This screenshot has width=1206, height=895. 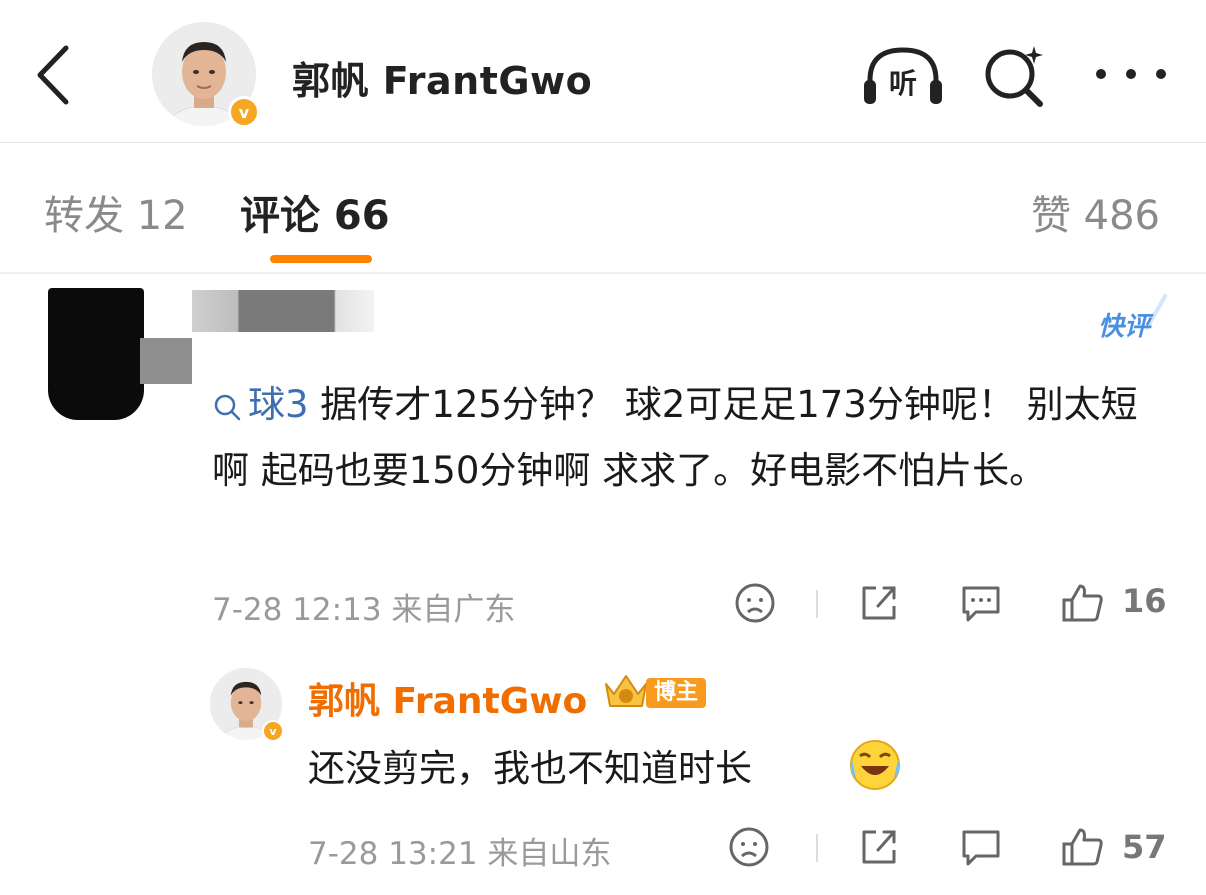 I want to click on timestamp: 7-28 12:13, so click(x=297, y=610).